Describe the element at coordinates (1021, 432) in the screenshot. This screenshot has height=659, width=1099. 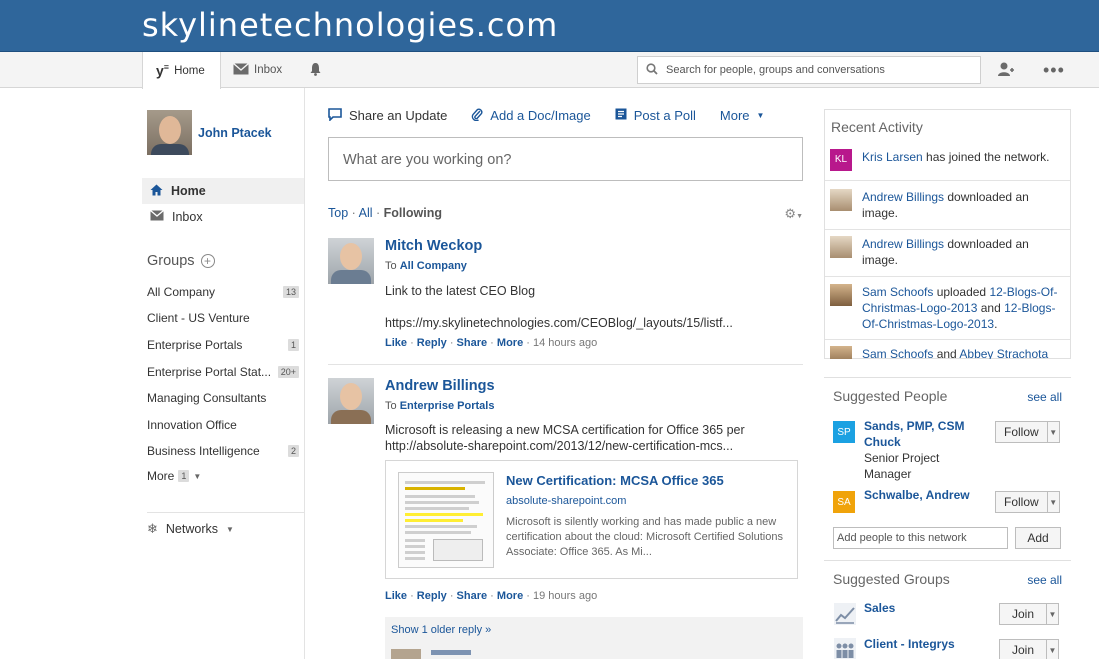
I see `follow-label: Follow` at that location.